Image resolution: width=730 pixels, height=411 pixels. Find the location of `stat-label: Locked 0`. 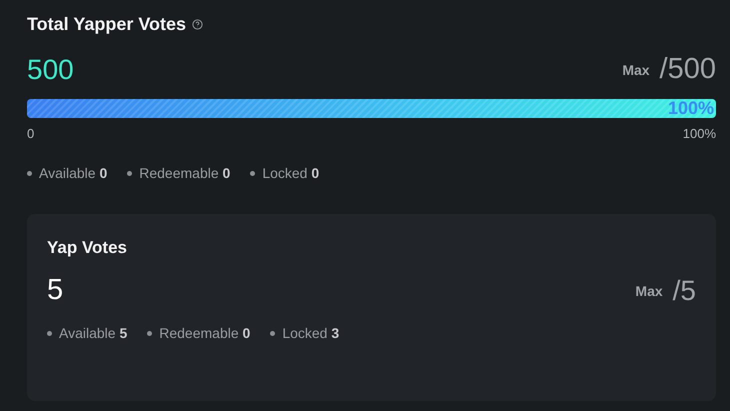

stat-label: Locked 0 is located at coordinates (291, 173).